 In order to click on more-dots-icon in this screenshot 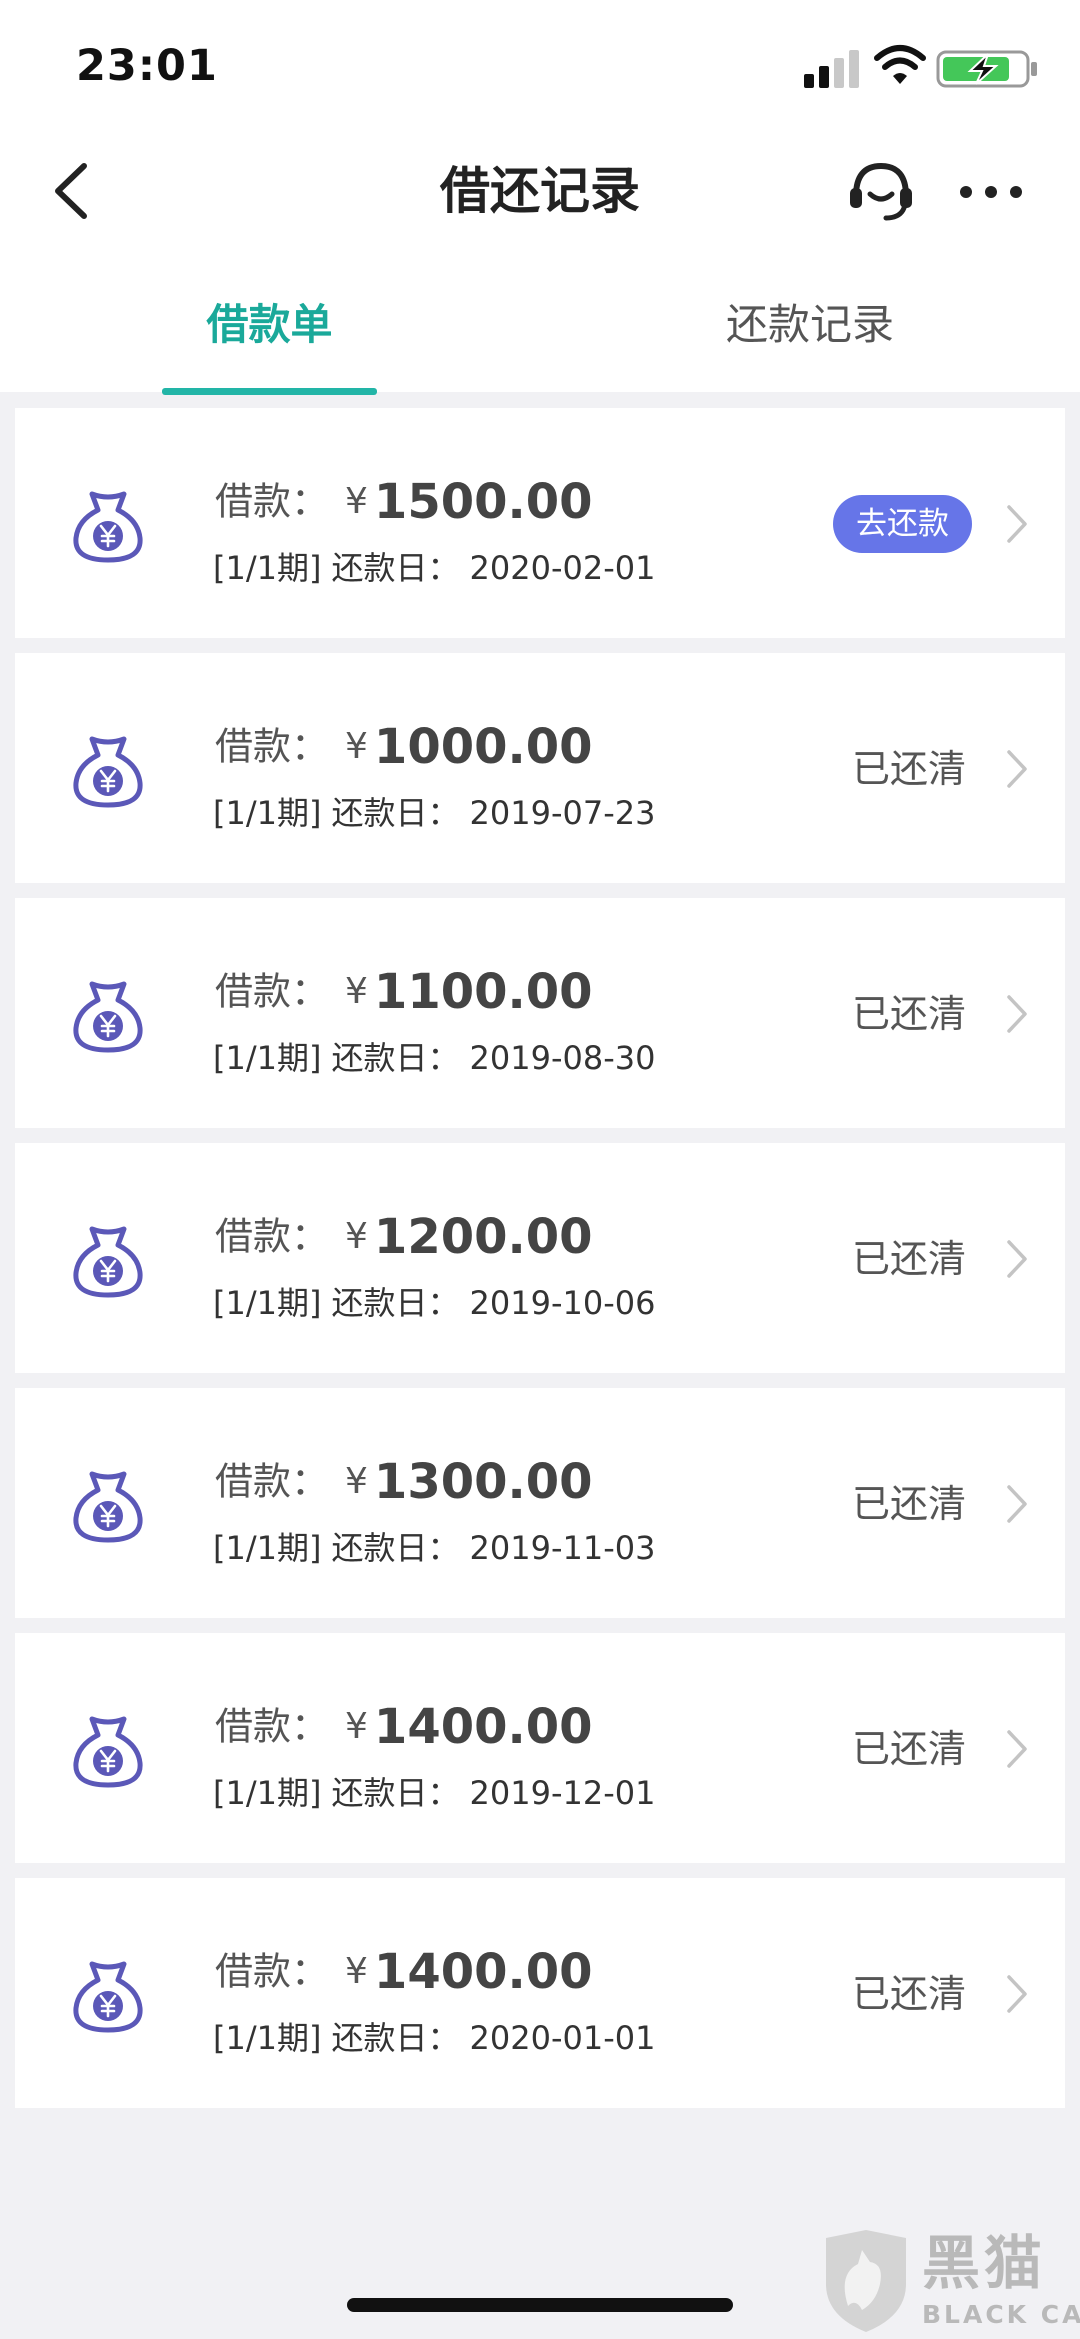, I will do `click(991, 192)`.